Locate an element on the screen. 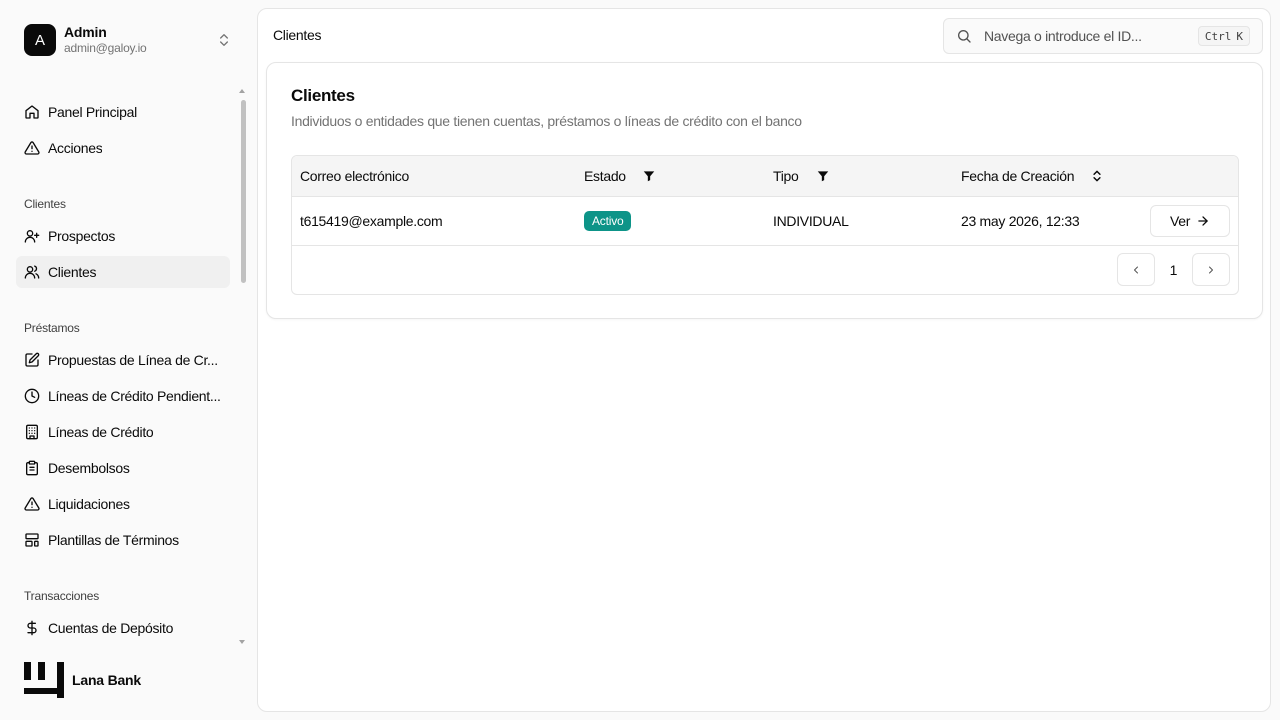 This screenshot has height=720, width=1280. sidebar-item-label: Clientes is located at coordinates (72, 272).